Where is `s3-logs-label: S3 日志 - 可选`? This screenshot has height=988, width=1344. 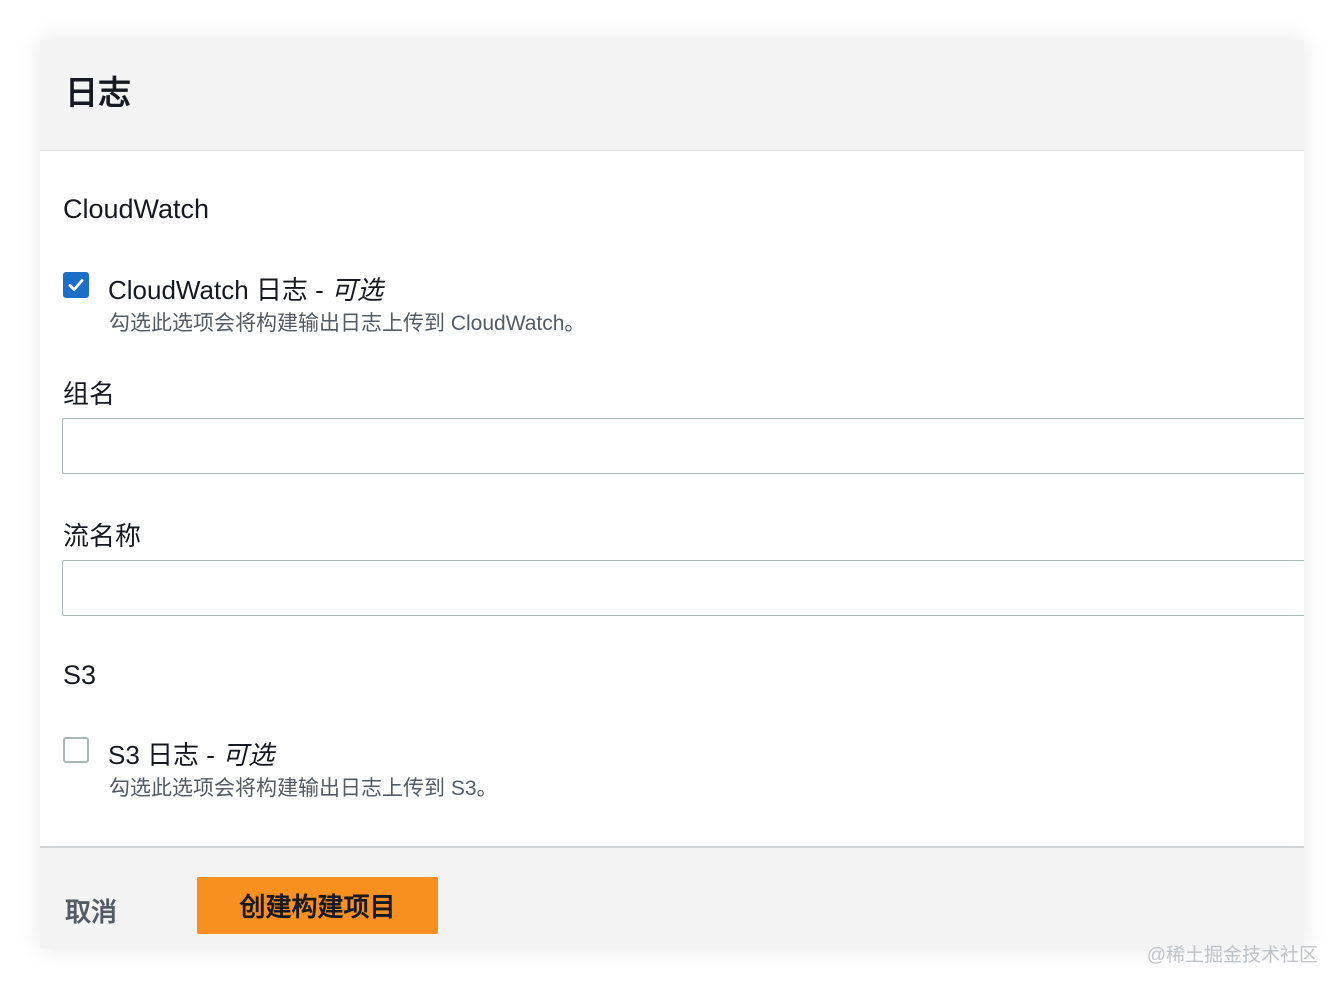
s3-logs-label: S3 日志 - 可选 is located at coordinates (191, 753).